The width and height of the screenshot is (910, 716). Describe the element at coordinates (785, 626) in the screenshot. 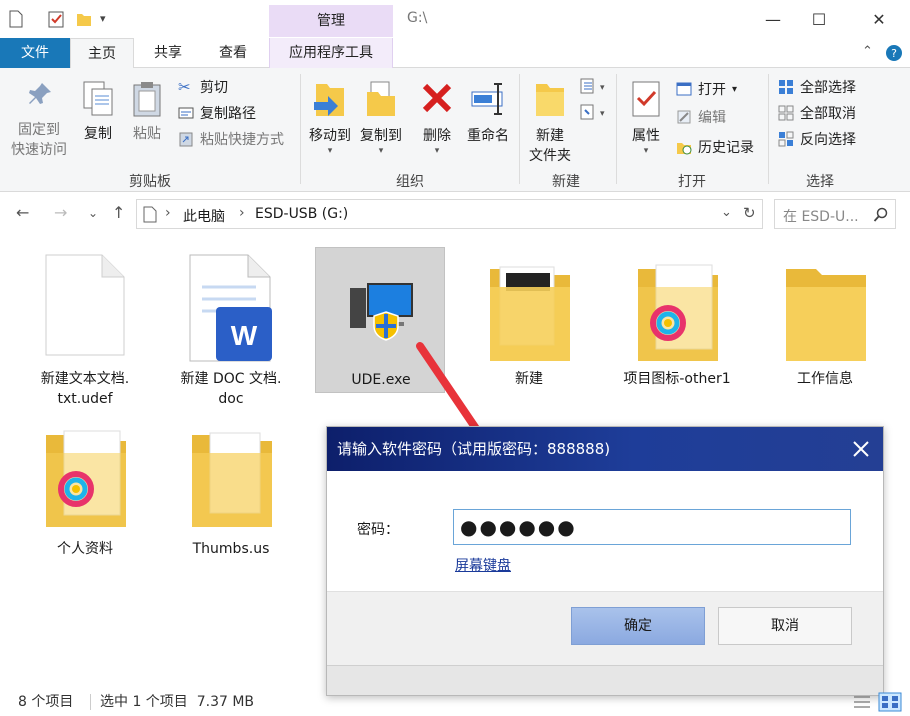

I see `cancel-button: 取消` at that location.